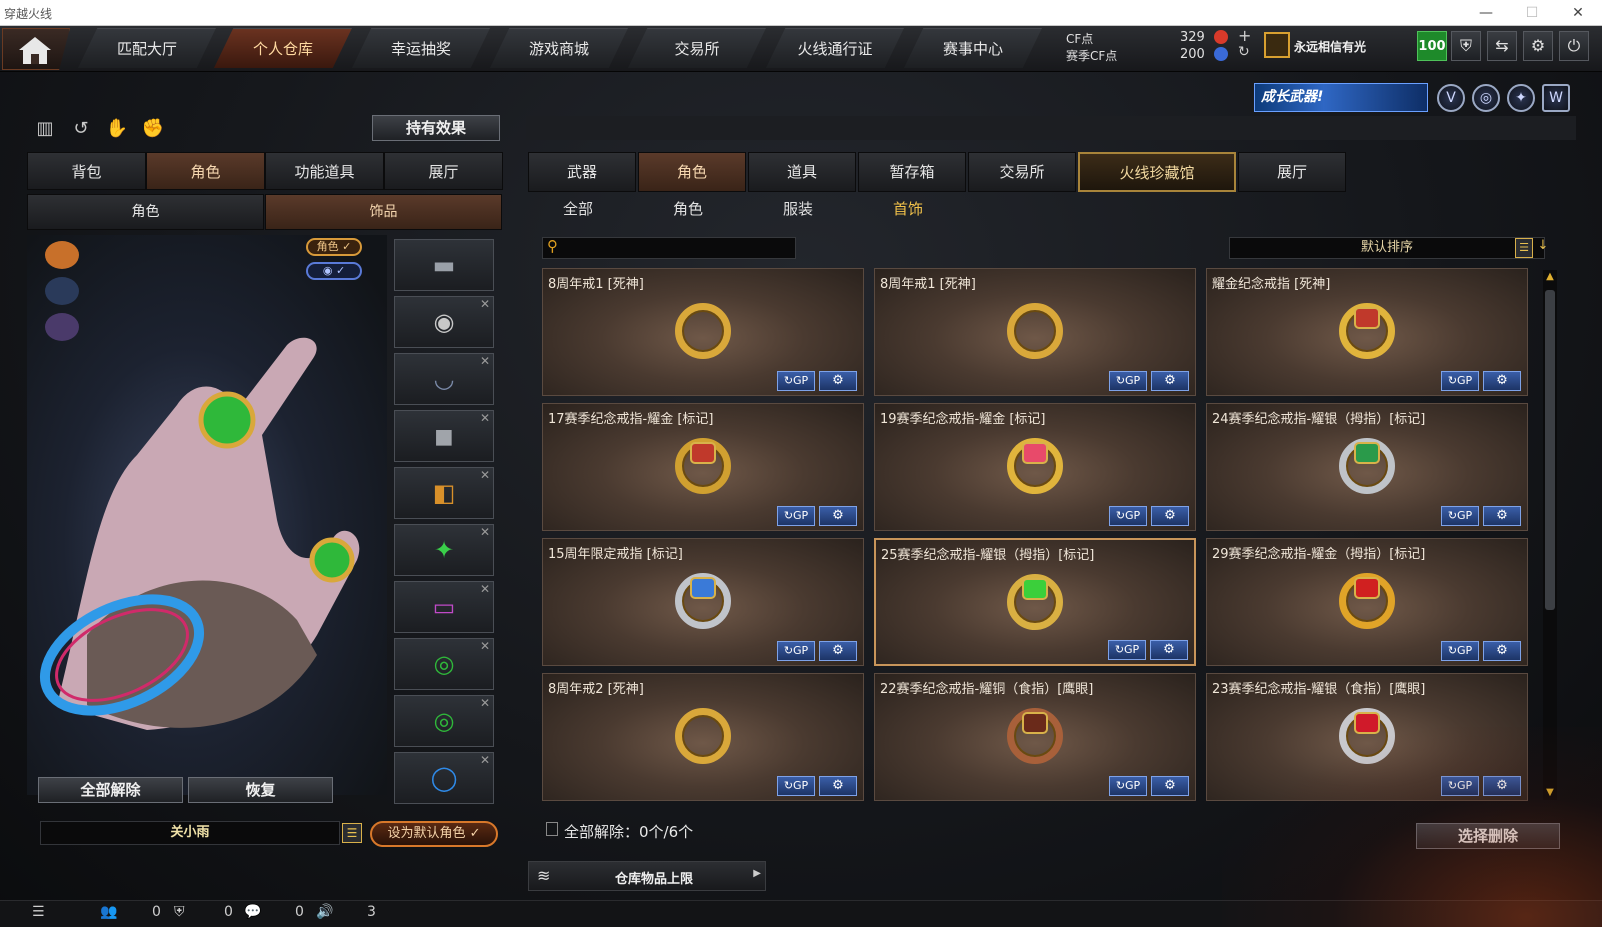  I want to click on equip-slot-4: ✕ ◧, so click(444, 493).